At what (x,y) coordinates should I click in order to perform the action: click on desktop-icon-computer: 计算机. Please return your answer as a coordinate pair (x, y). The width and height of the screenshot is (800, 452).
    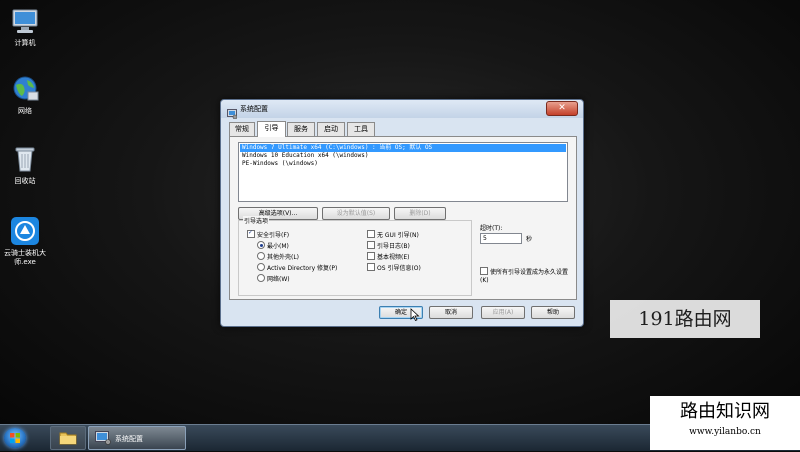
    Looking at the image, I should click on (25, 27).